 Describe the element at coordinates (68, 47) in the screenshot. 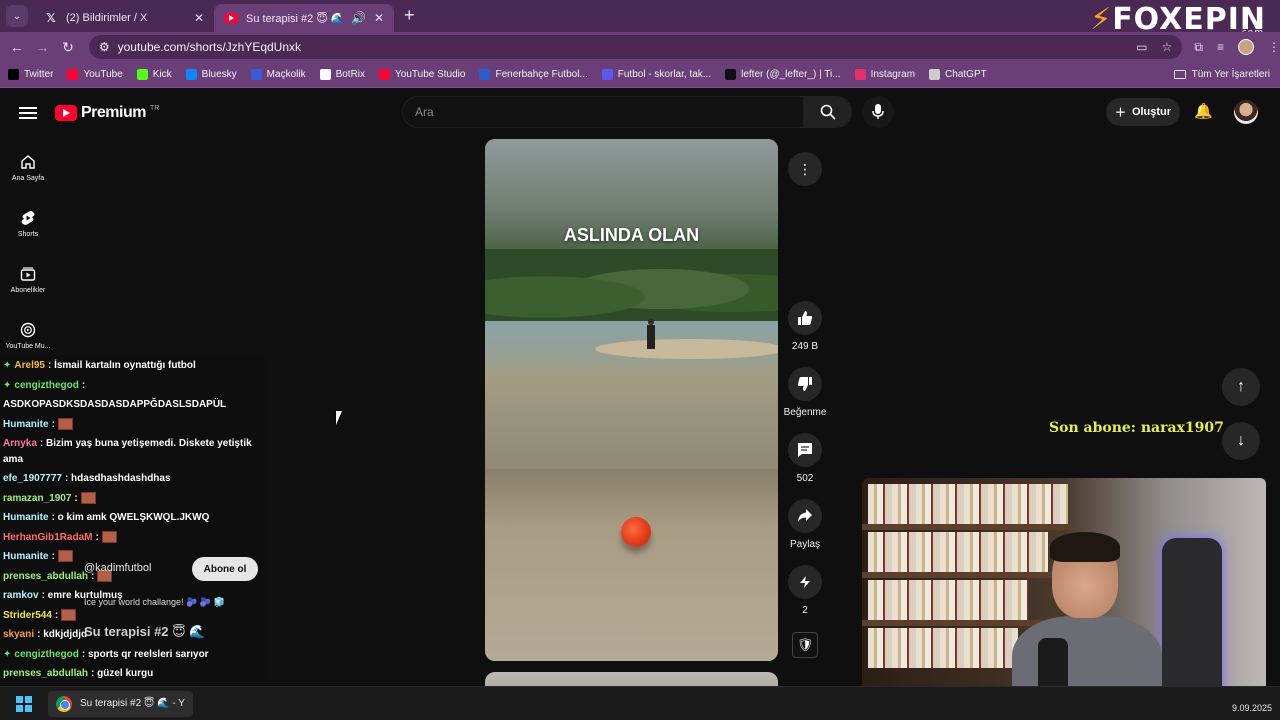

I see `reload-icon: ↻` at that location.